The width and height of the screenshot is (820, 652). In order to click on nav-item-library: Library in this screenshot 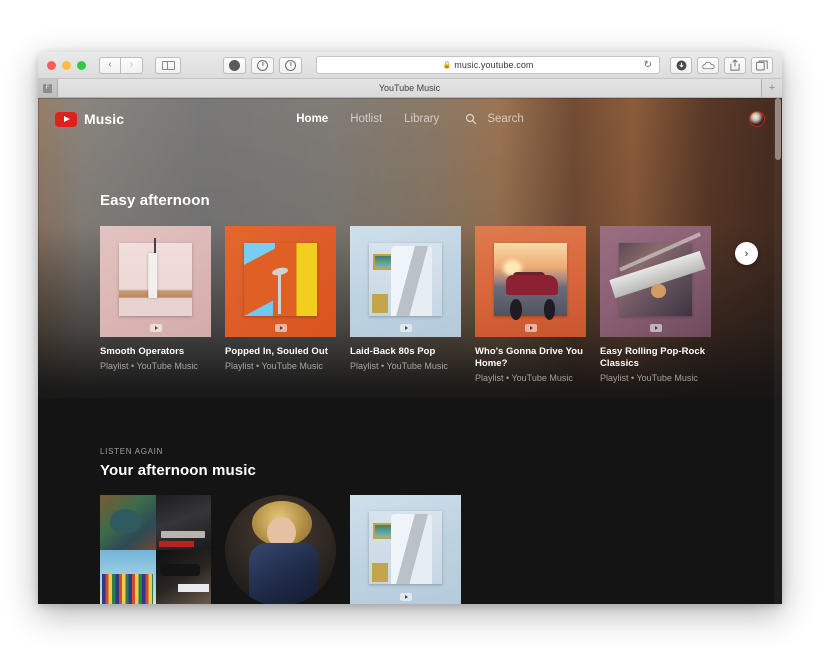, I will do `click(421, 119)`.